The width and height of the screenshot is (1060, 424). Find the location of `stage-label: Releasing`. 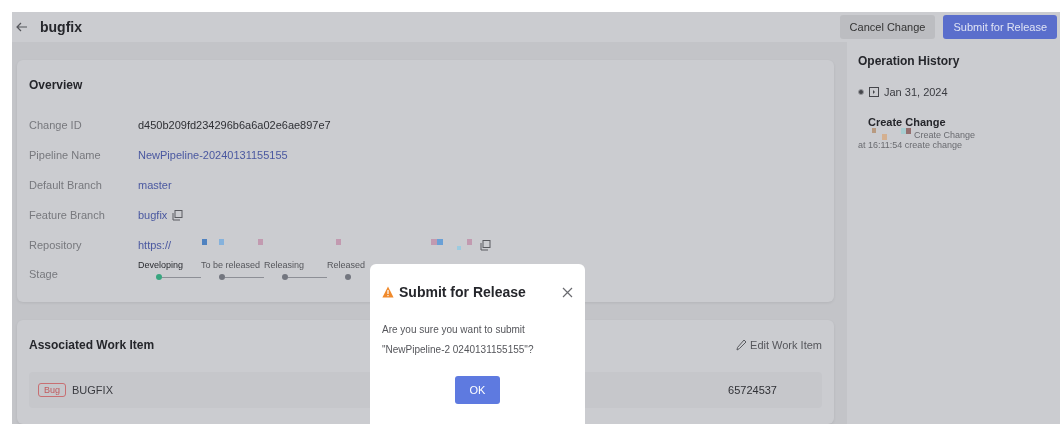

stage-label: Releasing is located at coordinates (285, 265).